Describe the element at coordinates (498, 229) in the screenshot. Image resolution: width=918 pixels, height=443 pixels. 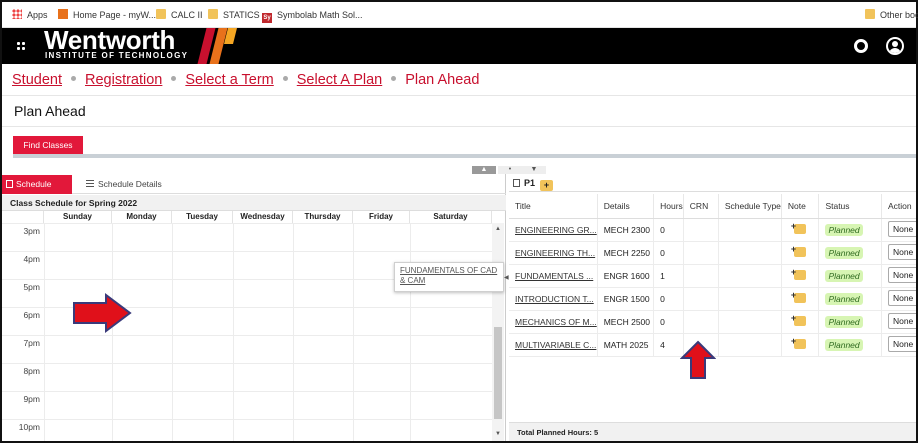
I see `scroll-up-icon: ▲` at that location.